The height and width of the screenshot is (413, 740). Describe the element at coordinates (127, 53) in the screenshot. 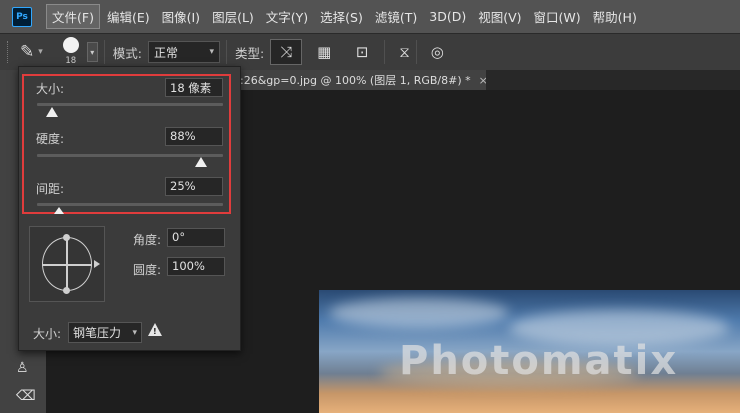

I see `mode-label: 模式:` at that location.